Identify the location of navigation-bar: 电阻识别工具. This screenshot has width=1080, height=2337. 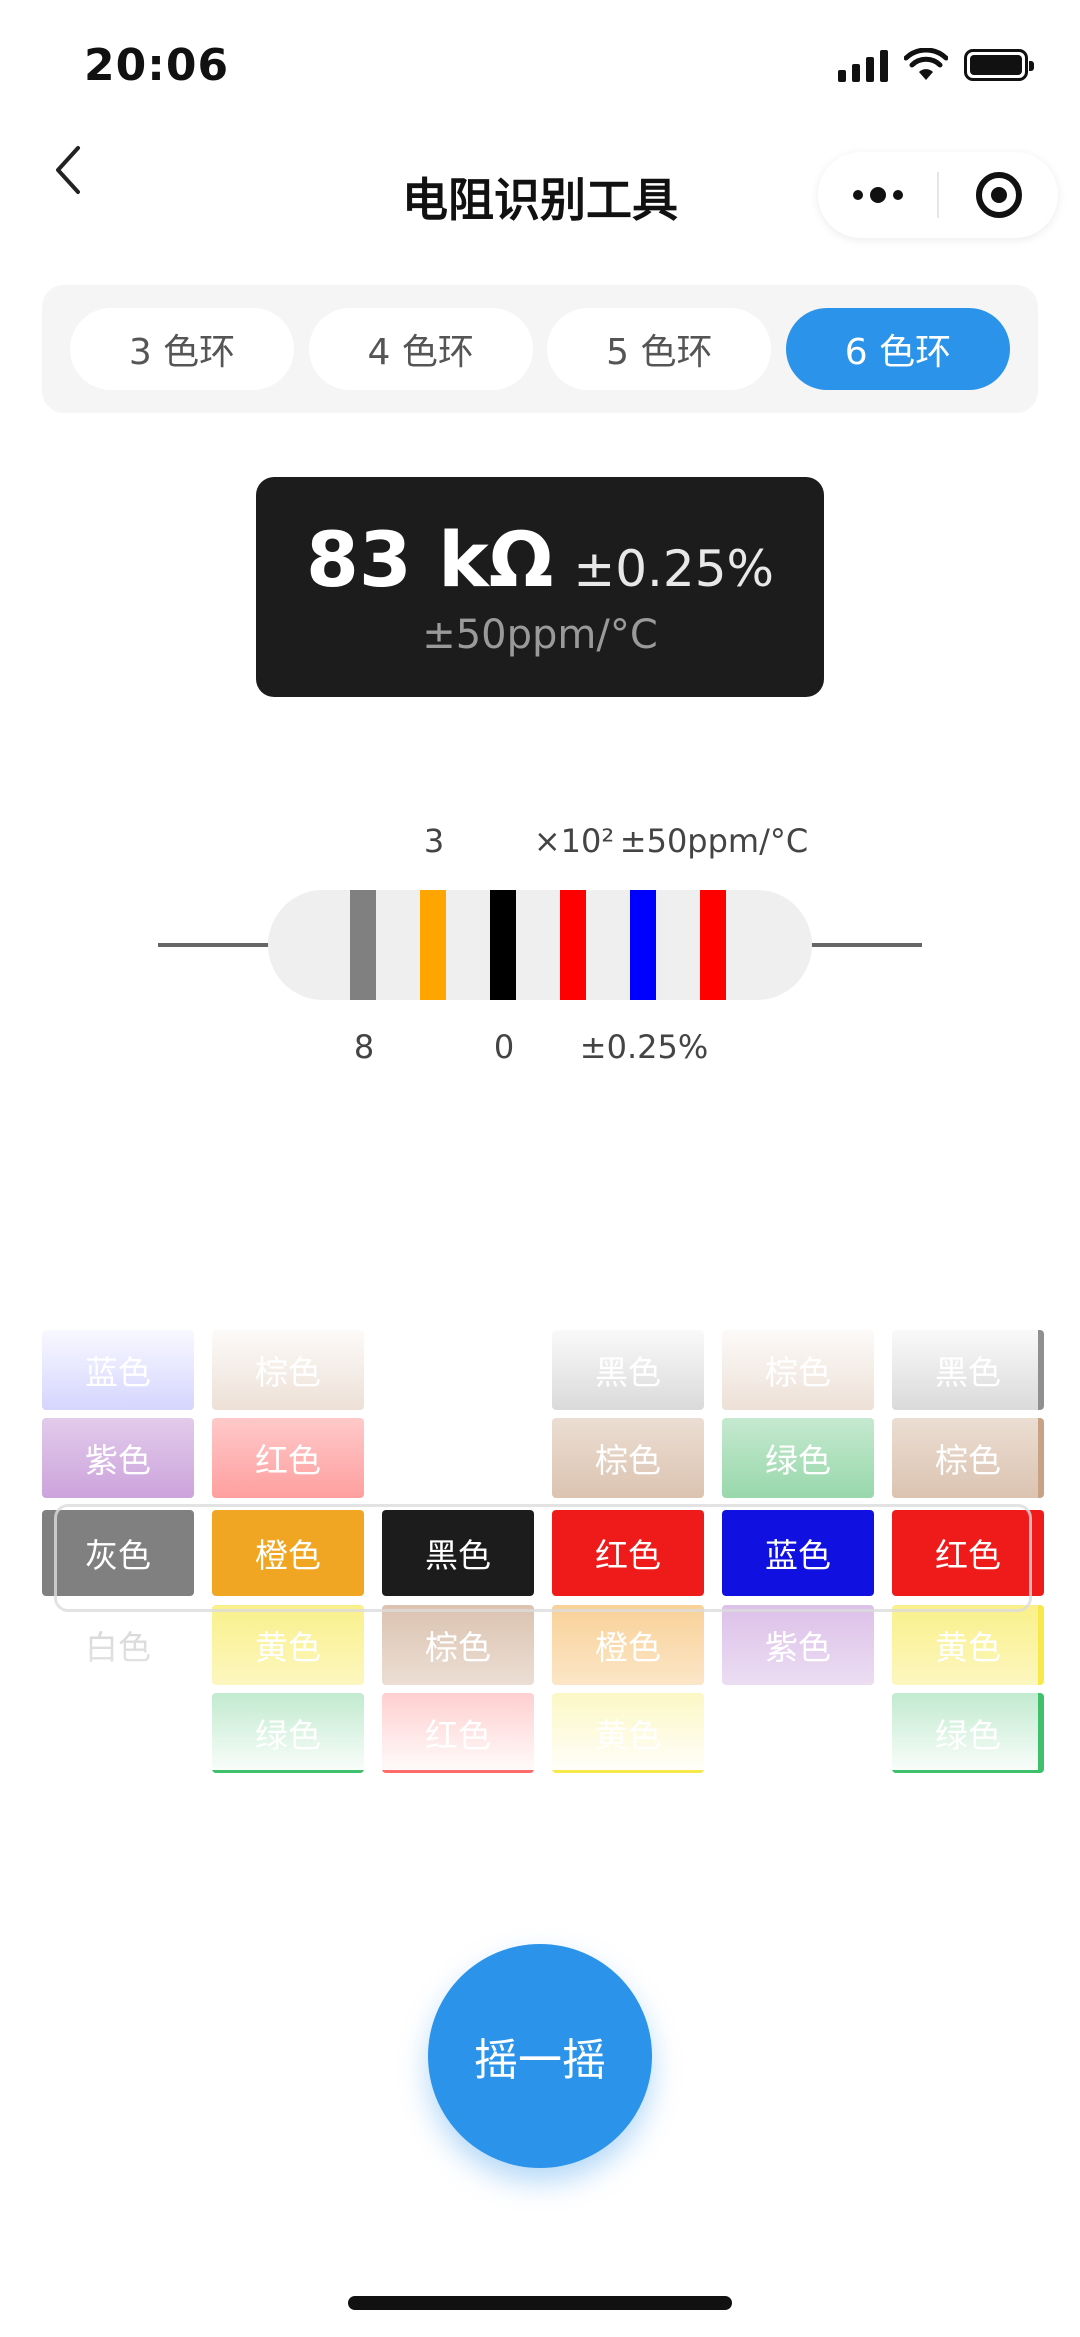
(540, 195).